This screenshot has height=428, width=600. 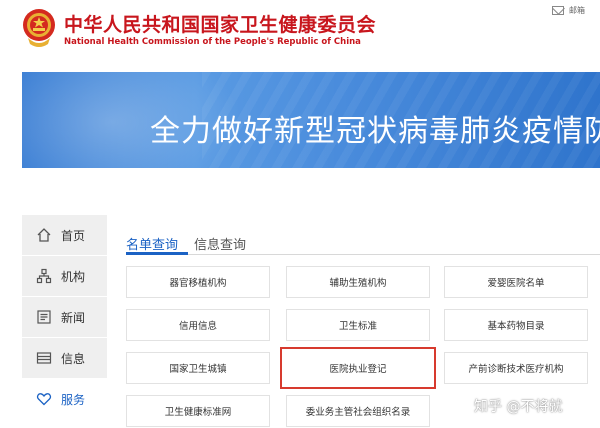 What do you see at coordinates (198, 368) in the screenshot?
I see `link-health-towns: 国家卫生城镇` at bounding box center [198, 368].